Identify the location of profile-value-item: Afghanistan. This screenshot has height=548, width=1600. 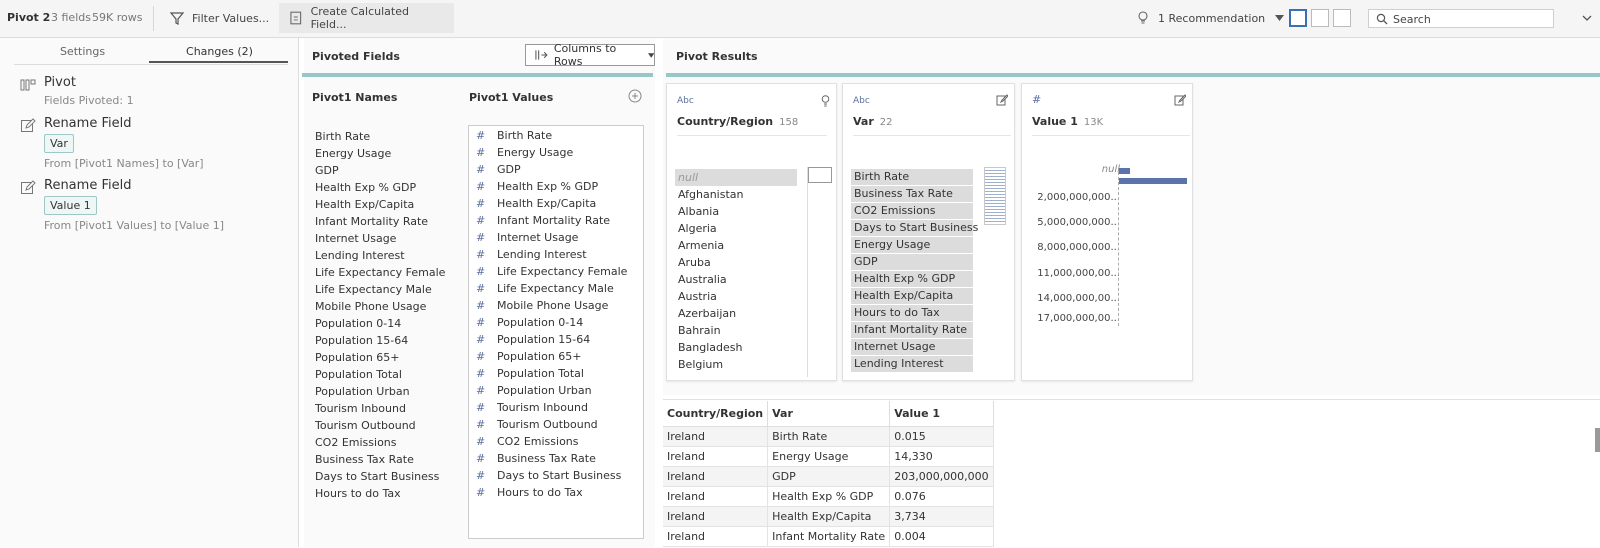
(736, 194).